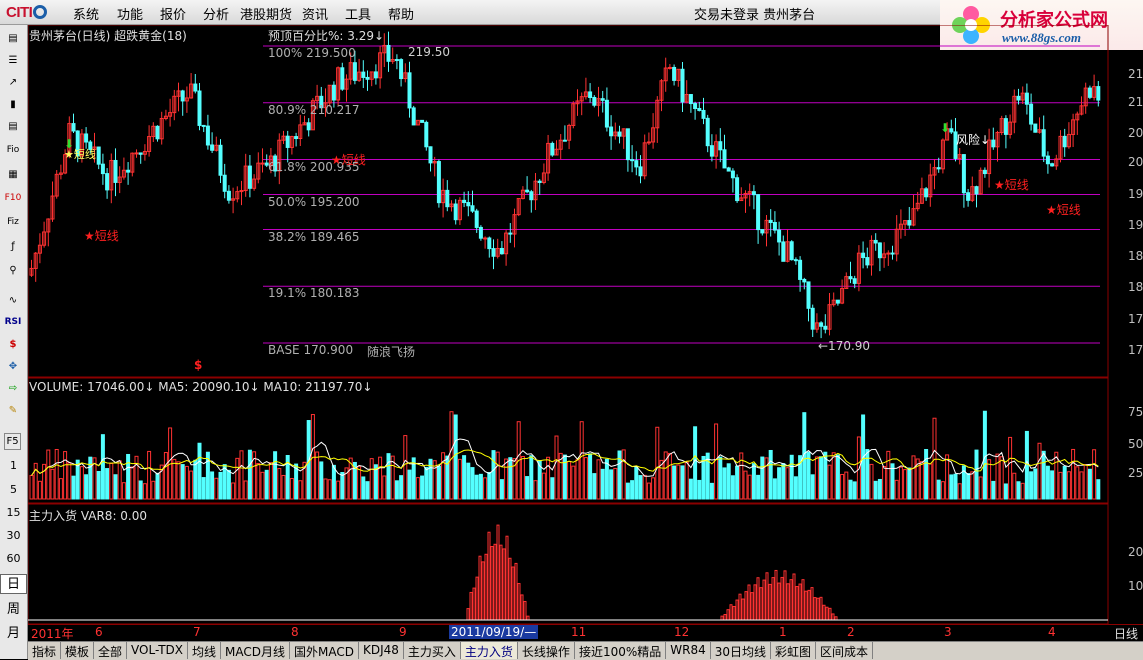 The image size is (1143, 660). What do you see at coordinates (12, 441) in the screenshot?
I see `toolbar-f5: F5` at bounding box center [12, 441].